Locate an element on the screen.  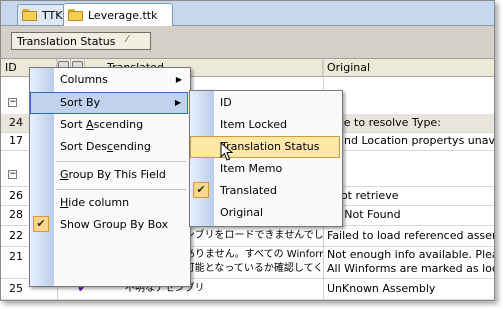
menu-item-mnemonic: A is located at coordinates (90, 124).